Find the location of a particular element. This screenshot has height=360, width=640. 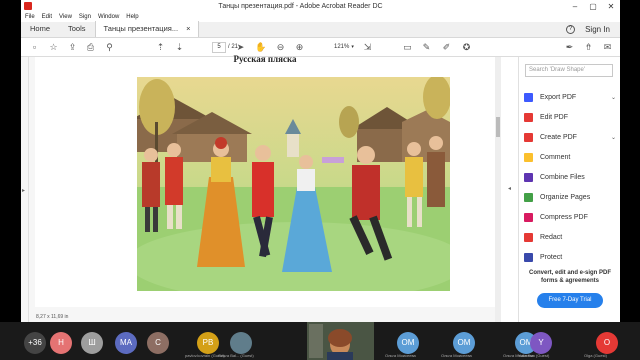

print-icon: ⎙ is located at coordinates (90, 47).